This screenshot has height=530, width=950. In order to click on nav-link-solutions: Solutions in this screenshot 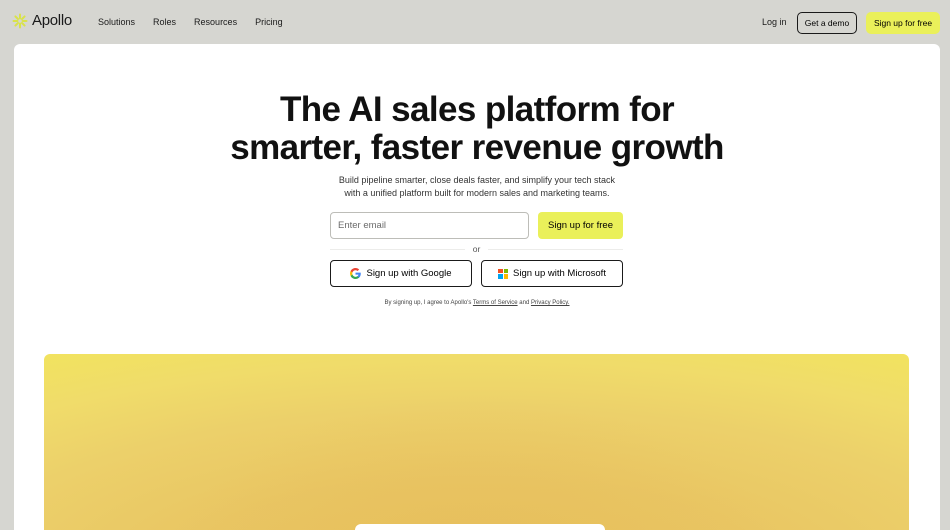, I will do `click(116, 22)`.